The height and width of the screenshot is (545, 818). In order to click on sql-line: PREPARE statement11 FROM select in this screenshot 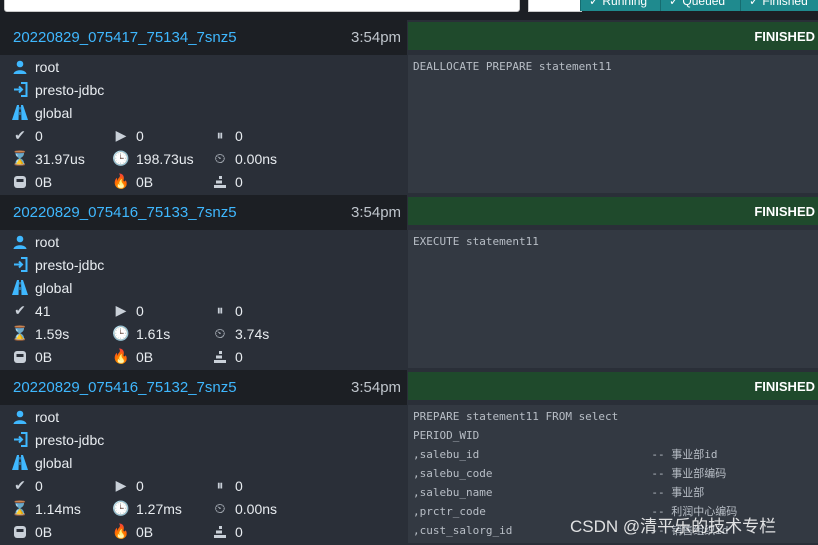, I will do `click(516, 416)`.